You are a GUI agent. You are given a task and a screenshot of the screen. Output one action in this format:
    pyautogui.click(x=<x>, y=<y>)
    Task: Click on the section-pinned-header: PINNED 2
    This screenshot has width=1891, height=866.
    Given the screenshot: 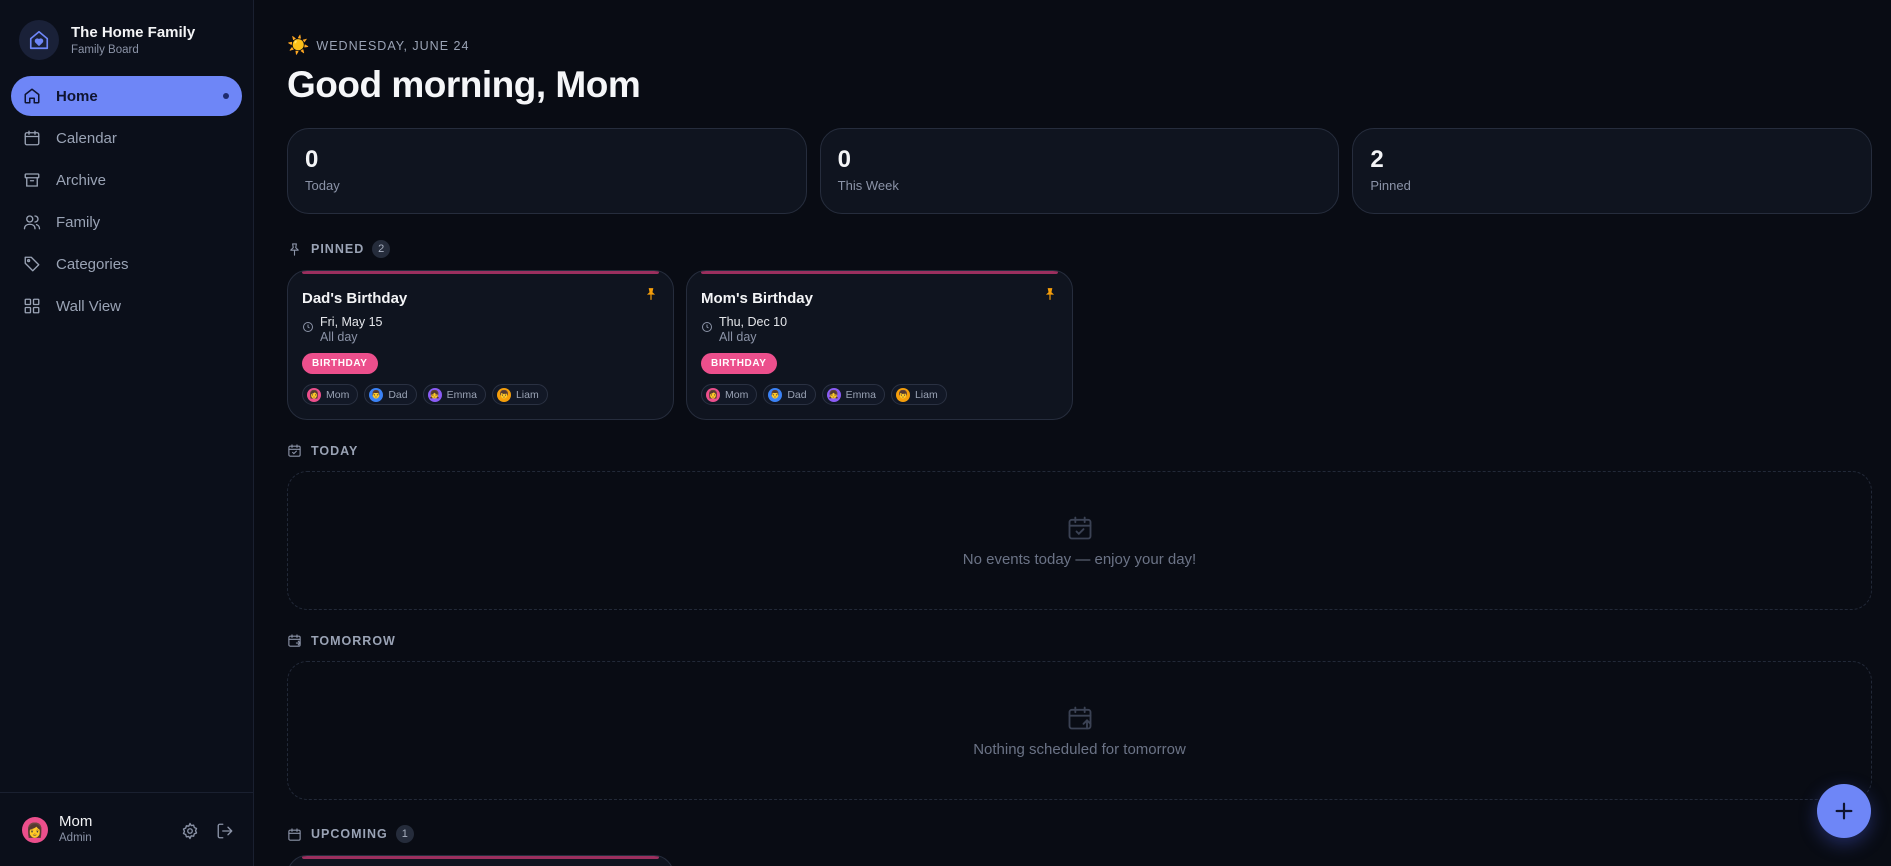 What is the action you would take?
    pyautogui.click(x=339, y=249)
    